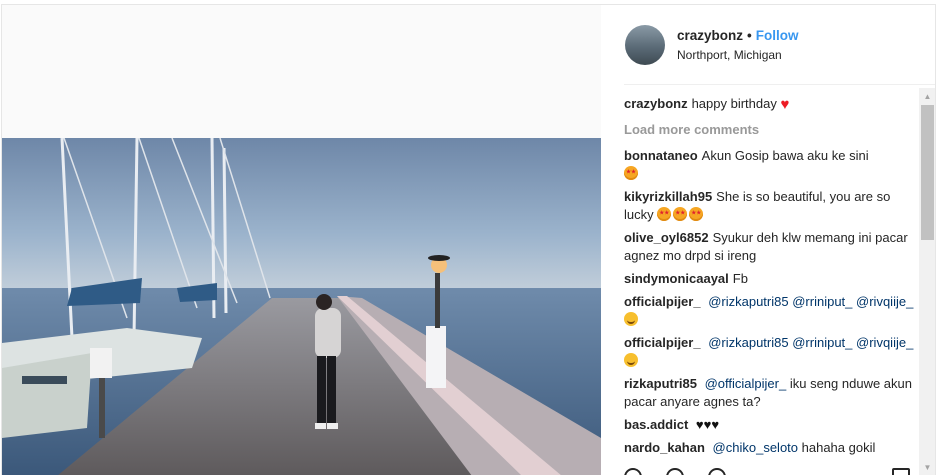 Image resolution: width=937 pixels, height=475 pixels. Describe the element at coordinates (675, 471) in the screenshot. I see `comment-icon` at that location.